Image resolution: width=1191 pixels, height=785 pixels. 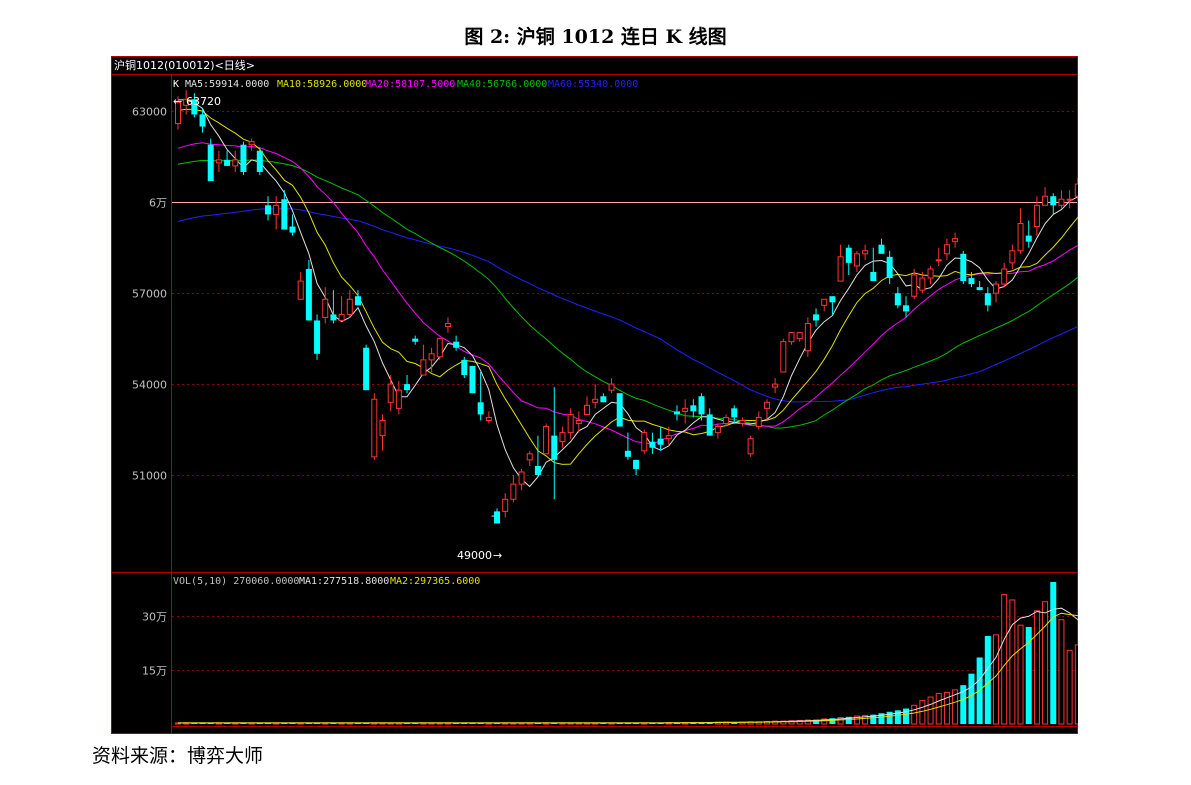 I want to click on ma60-label: MA60:55340.0000, so click(x=593, y=84).